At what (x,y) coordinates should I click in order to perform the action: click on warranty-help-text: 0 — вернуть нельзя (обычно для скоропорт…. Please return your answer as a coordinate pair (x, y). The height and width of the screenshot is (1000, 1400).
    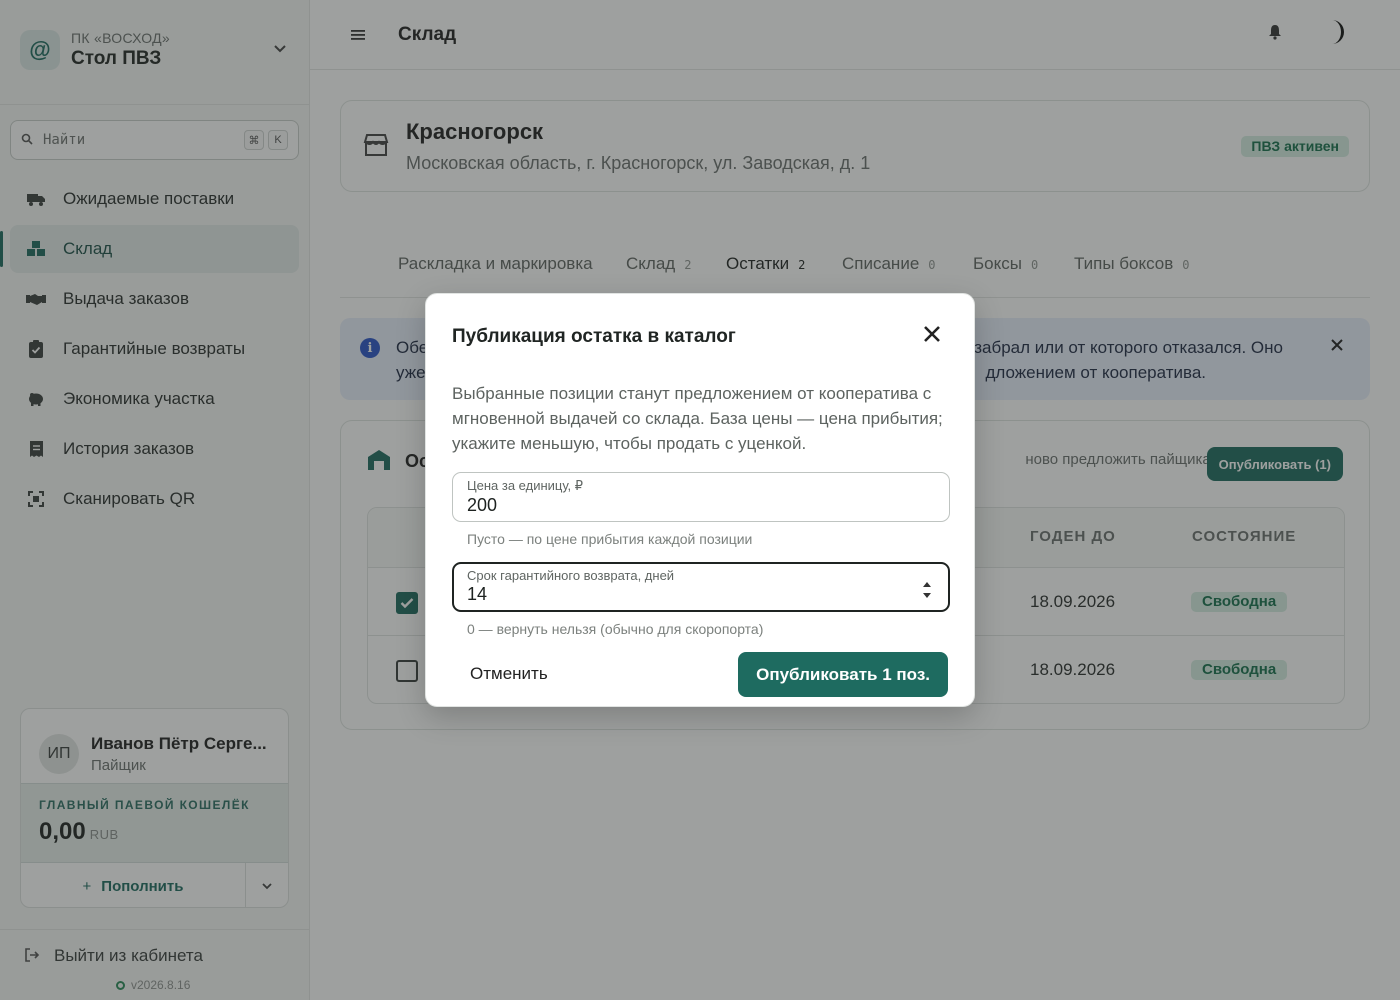
    Looking at the image, I should click on (615, 629).